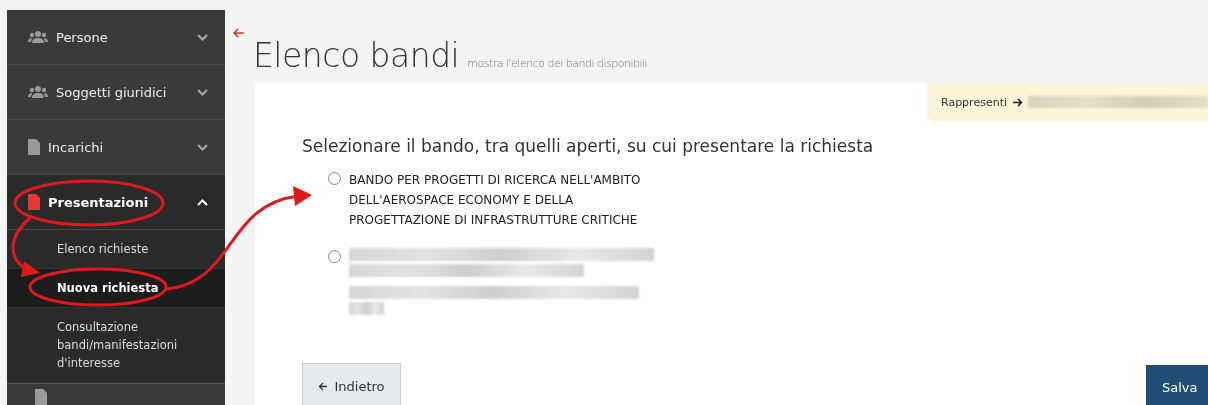 This screenshot has height=405, width=1208. Describe the element at coordinates (1177, 385) in the screenshot. I see `save-button: Salva` at that location.